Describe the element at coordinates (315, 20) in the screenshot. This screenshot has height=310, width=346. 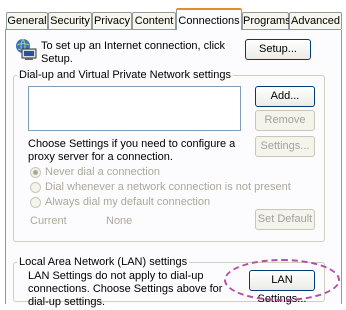
I see `tab-advanced: Advanced` at that location.